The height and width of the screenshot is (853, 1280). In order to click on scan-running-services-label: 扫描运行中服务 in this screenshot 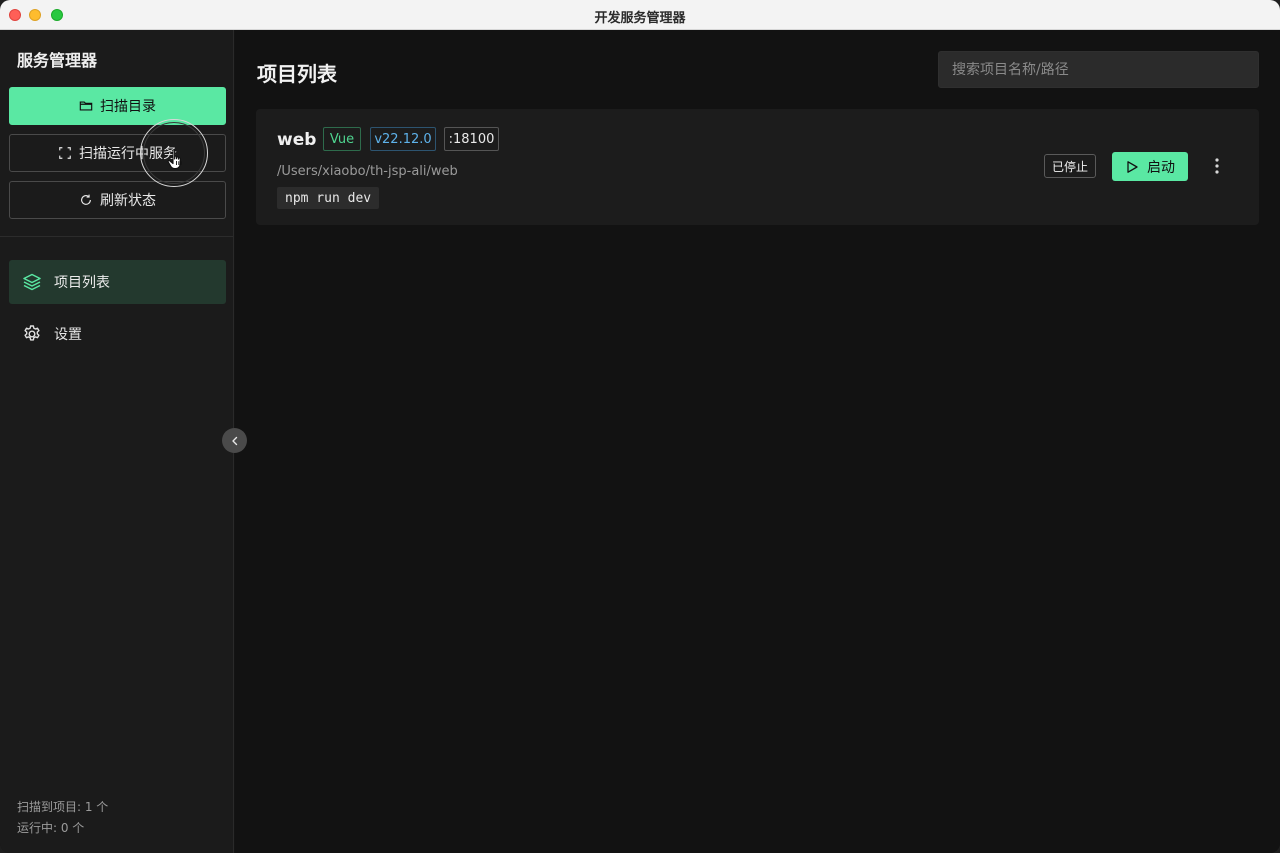, I will do `click(128, 154)`.